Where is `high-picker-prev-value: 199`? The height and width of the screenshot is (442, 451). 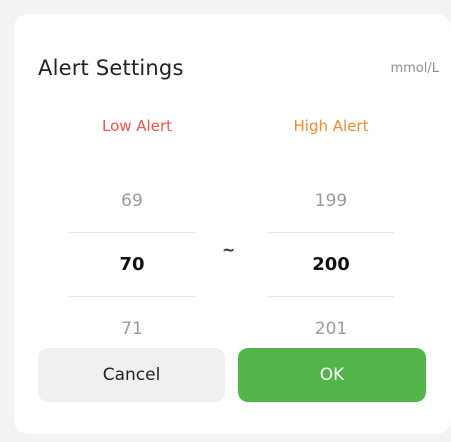
high-picker-prev-value: 199 is located at coordinates (331, 200).